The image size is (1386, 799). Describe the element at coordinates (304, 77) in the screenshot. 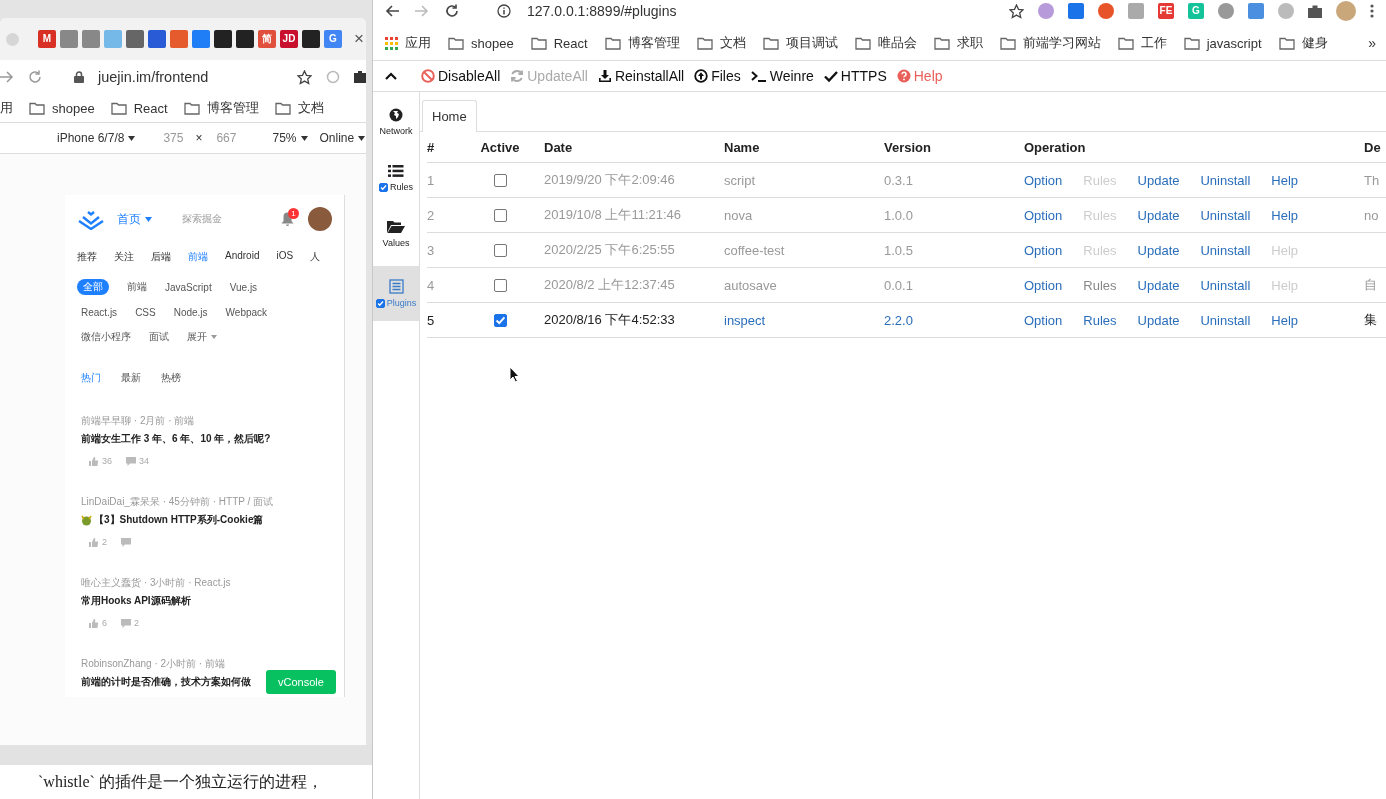

I see `star-icon` at that location.